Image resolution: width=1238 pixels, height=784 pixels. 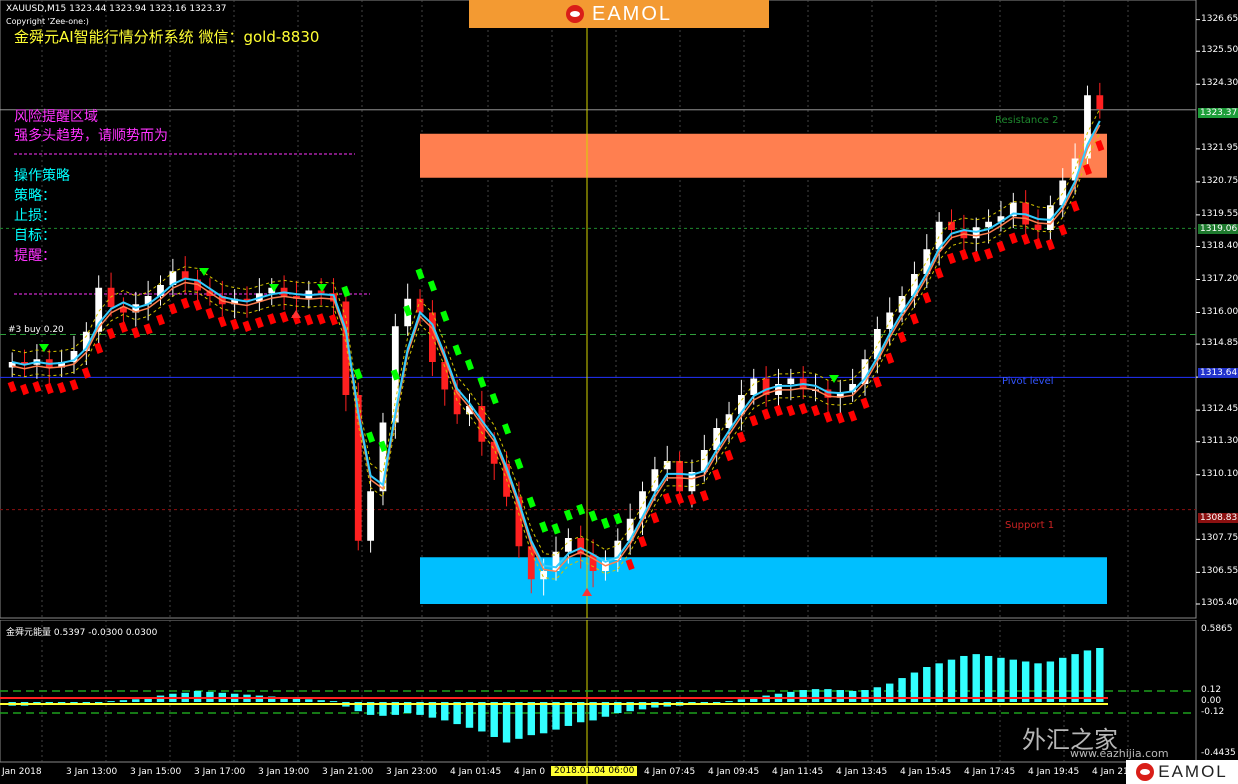 What do you see at coordinates (798, 772) in the screenshot?
I see `time-tick-label: 4 Jan 11:45` at bounding box center [798, 772].